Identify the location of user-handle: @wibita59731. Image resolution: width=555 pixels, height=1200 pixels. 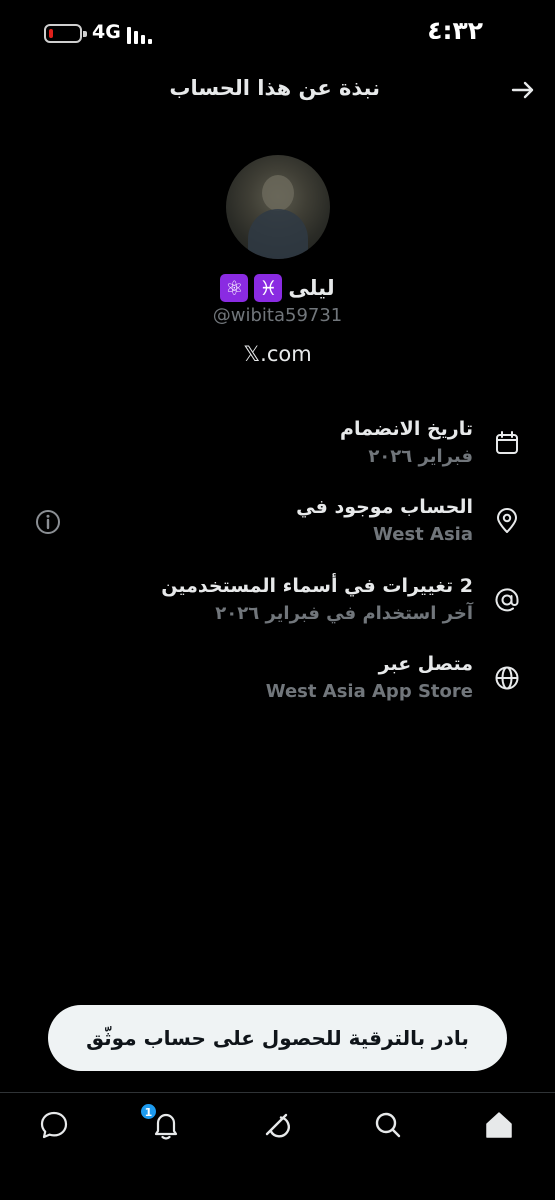
(277, 315).